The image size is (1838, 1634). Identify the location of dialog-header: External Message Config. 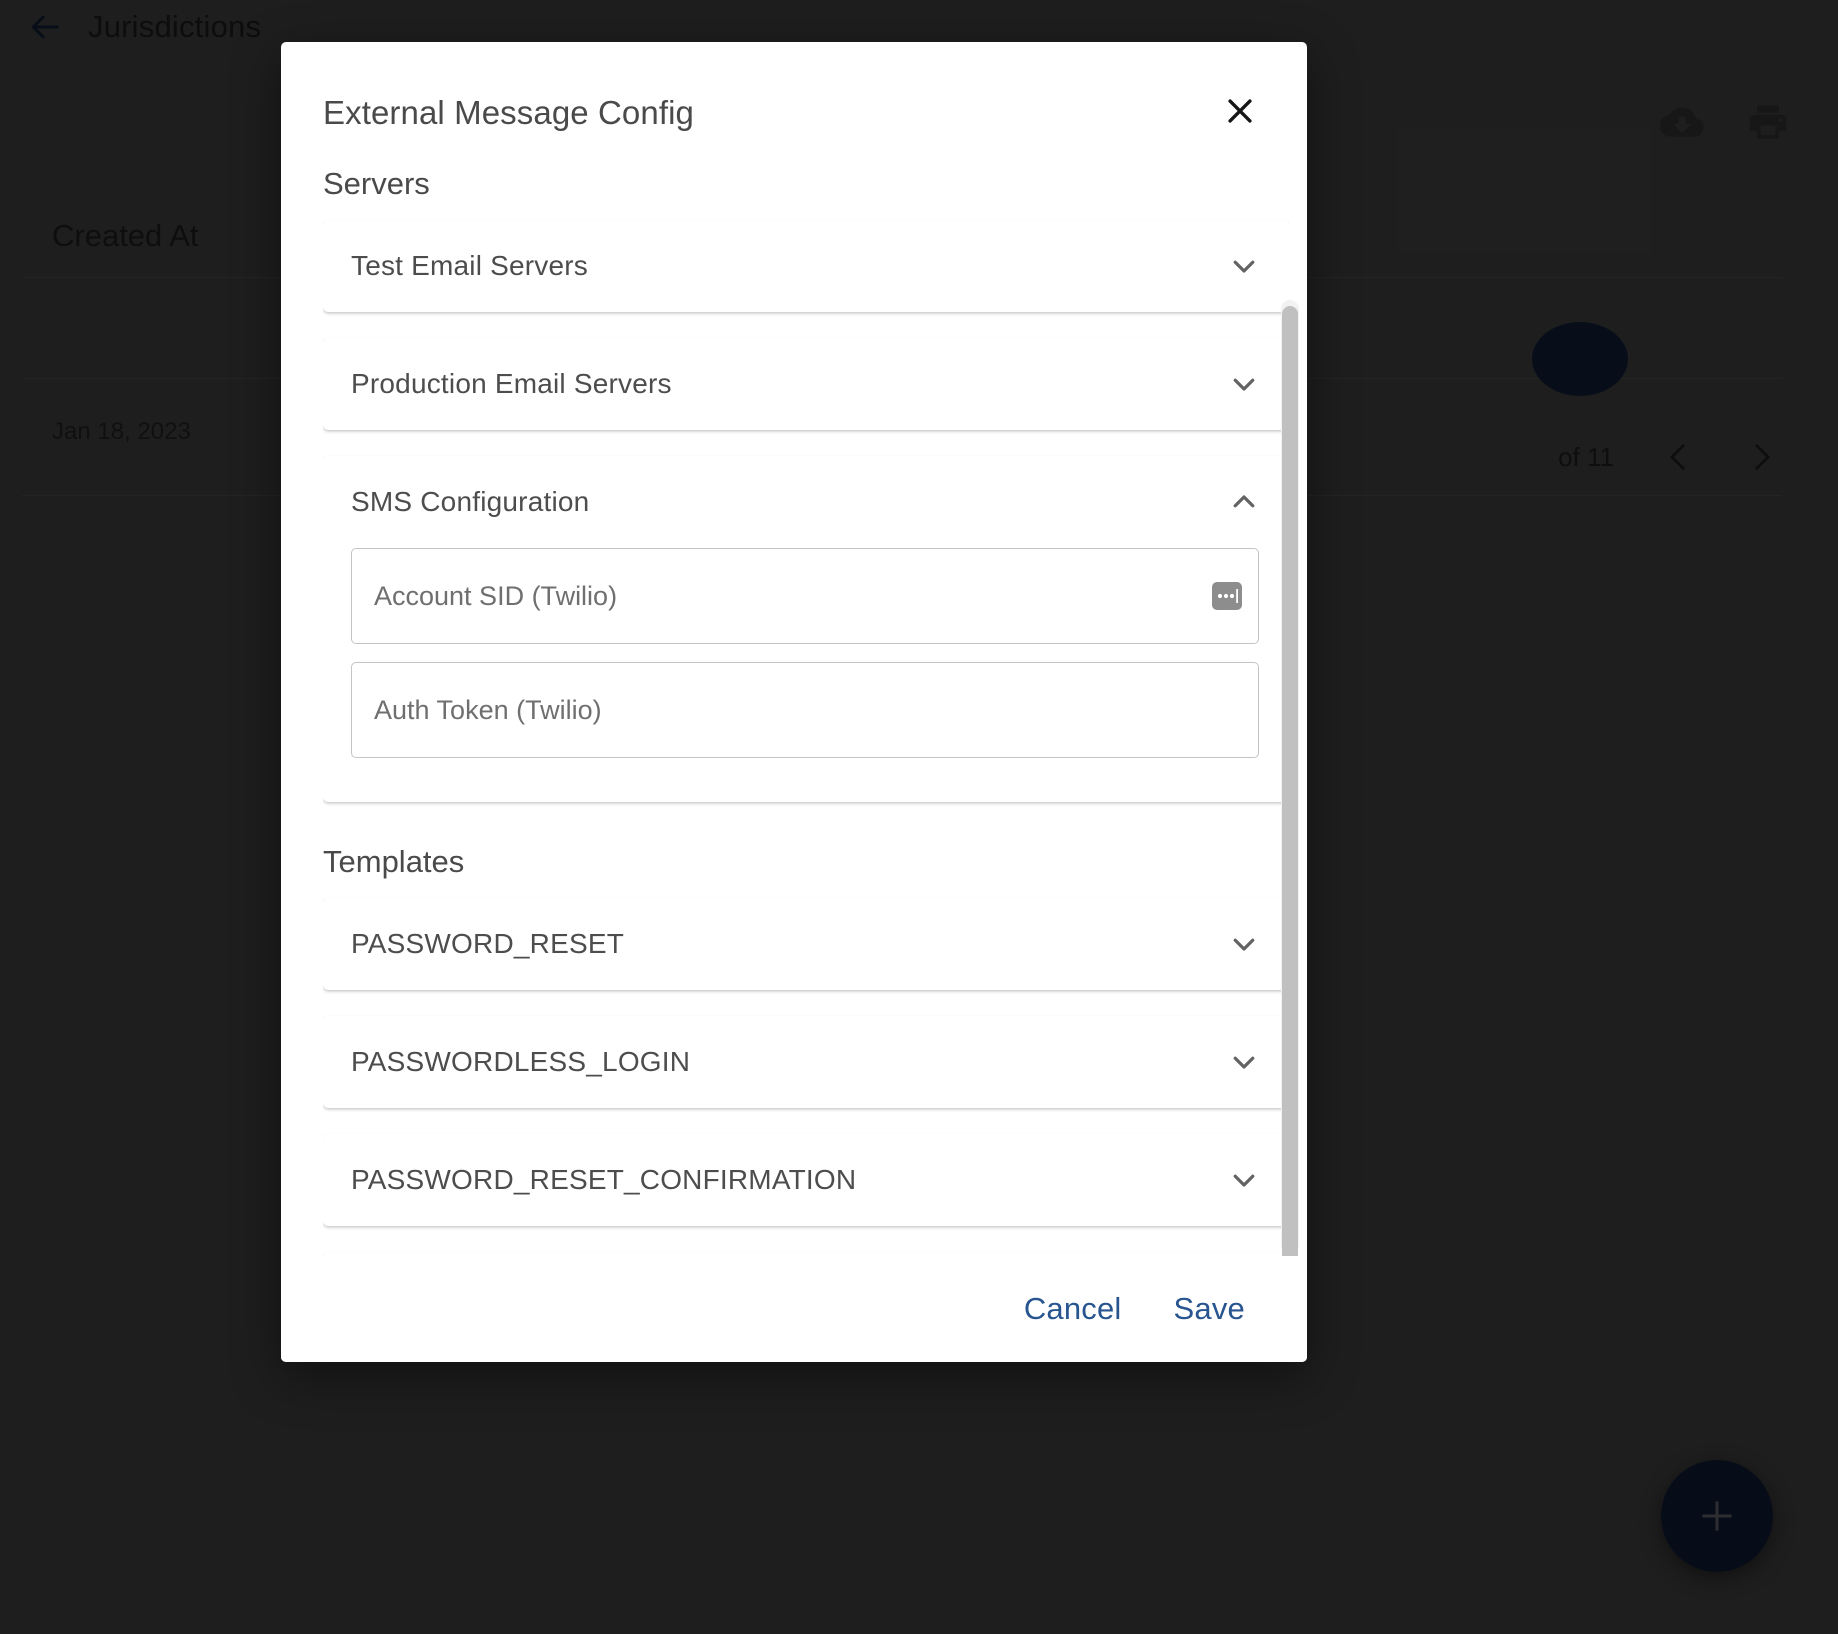
(794, 87).